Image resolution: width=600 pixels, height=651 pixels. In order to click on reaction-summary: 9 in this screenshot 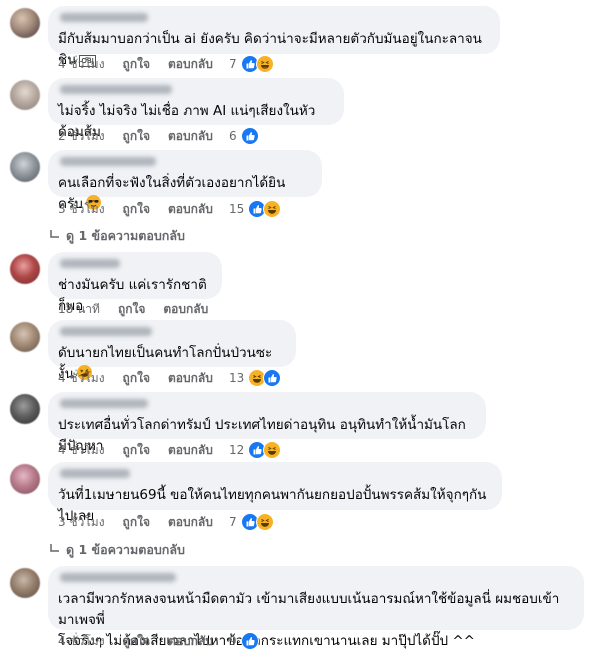, I will do `click(244, 641)`.